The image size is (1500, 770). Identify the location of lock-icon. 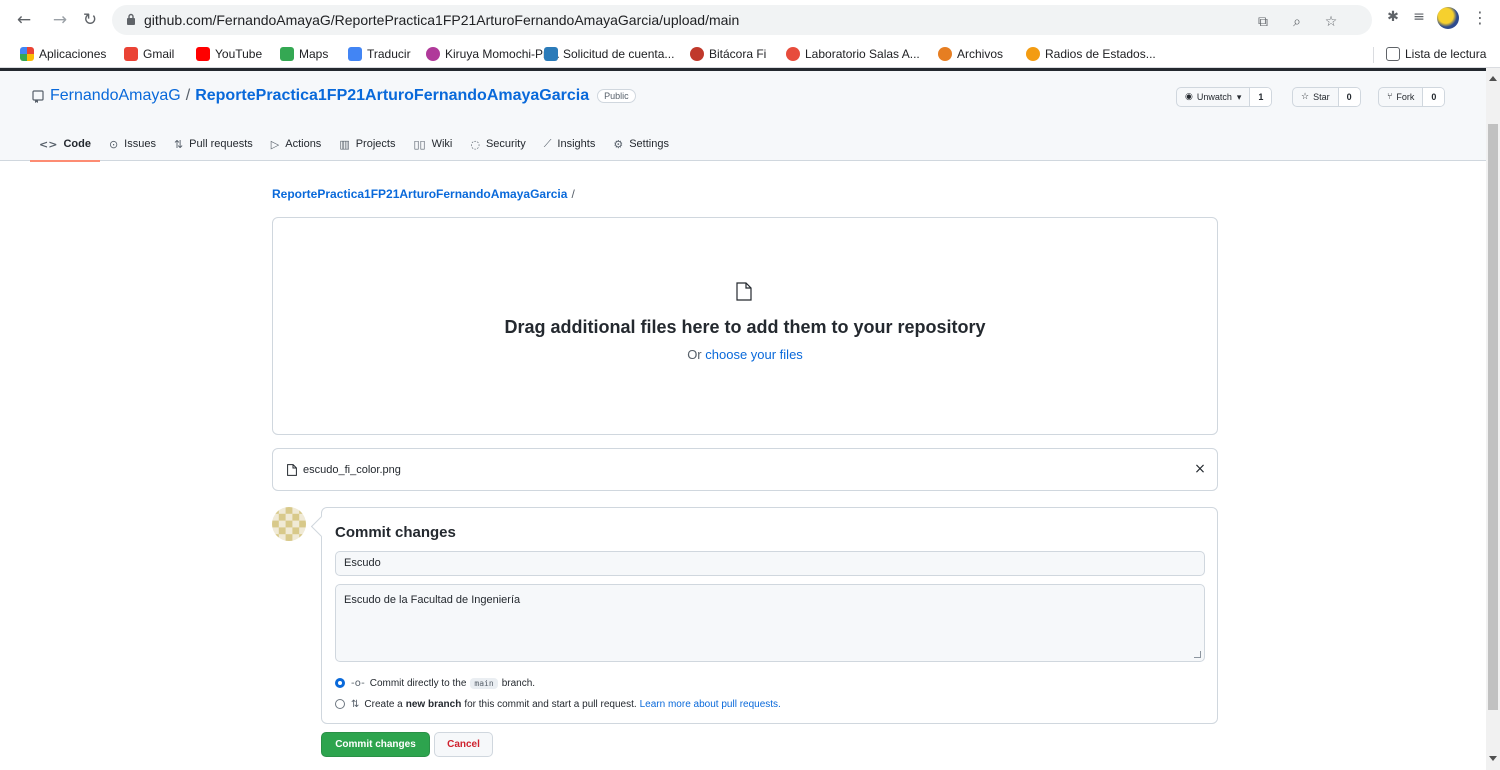
(131, 19).